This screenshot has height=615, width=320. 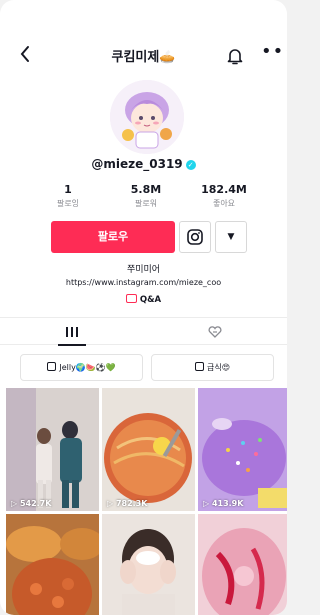 I want to click on video-thumbnail: ▷ 542.7K, so click(x=52, y=449).